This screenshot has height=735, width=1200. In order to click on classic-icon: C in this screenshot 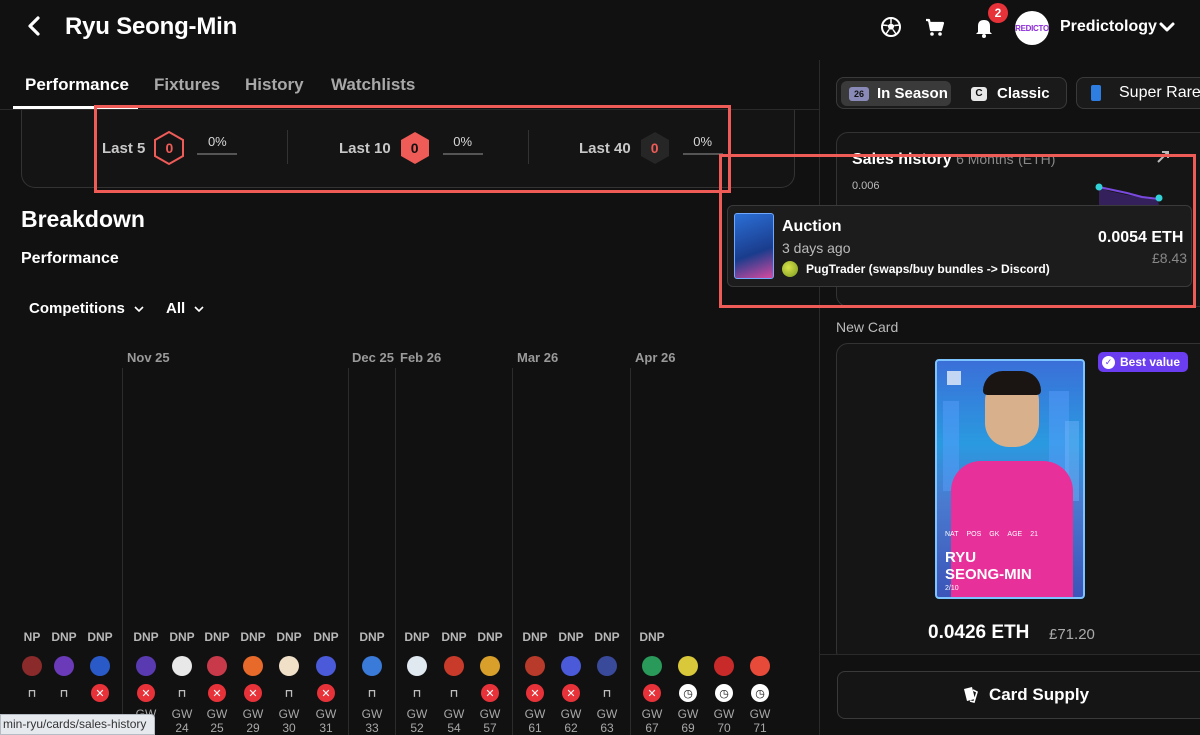, I will do `click(979, 93)`.